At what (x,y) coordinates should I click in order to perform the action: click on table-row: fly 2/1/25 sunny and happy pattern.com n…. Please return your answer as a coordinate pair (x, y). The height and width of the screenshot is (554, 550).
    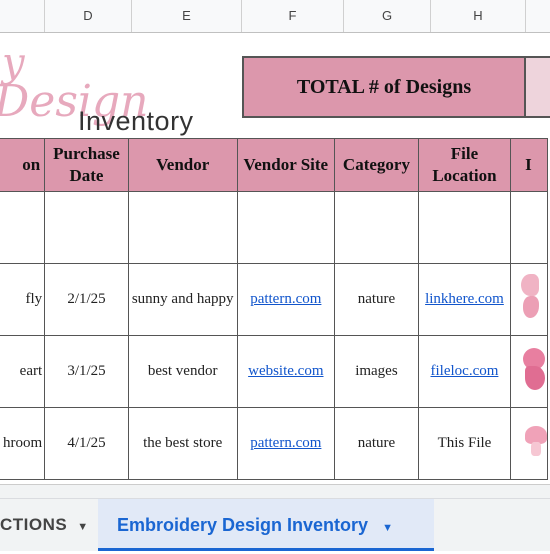
    Looking at the image, I should click on (274, 299).